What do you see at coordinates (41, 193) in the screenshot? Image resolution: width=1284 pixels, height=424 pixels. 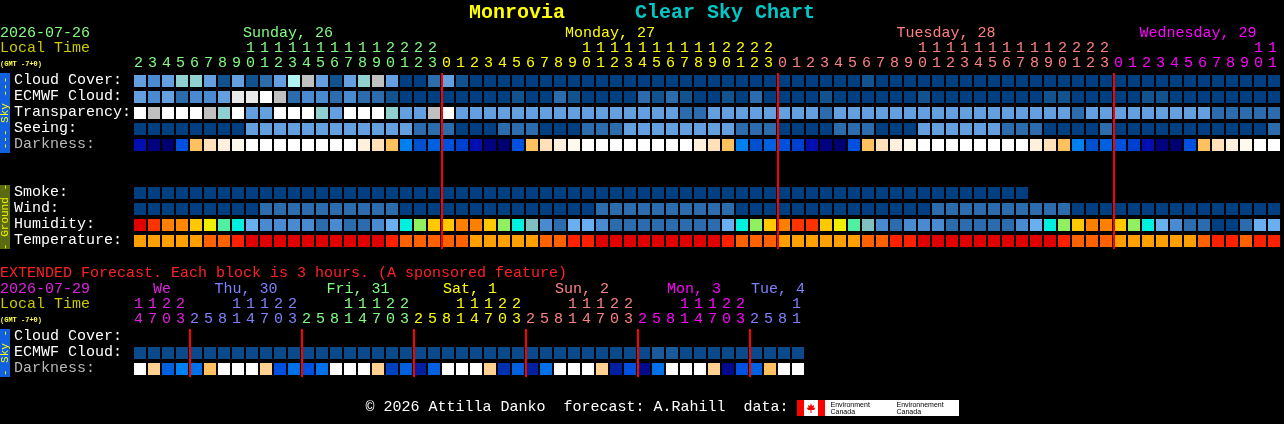 I see `row-label: Smoke:` at bounding box center [41, 193].